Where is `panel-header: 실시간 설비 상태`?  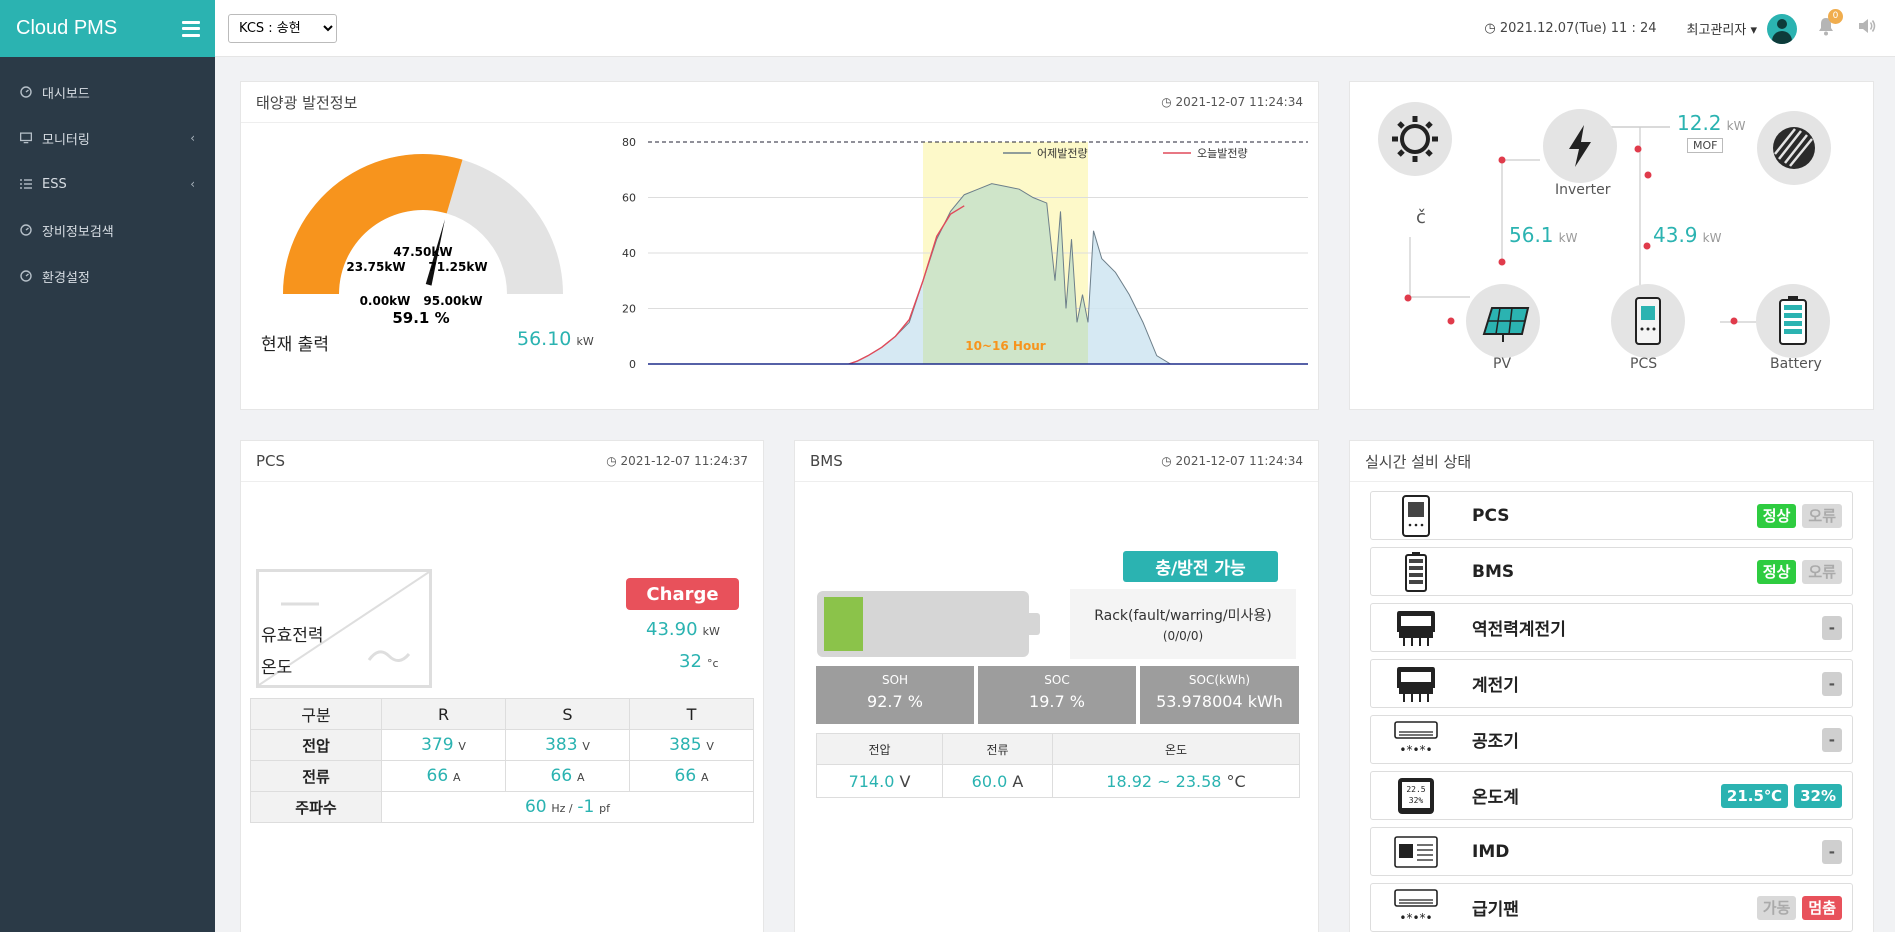
panel-header: 실시간 설비 상태 is located at coordinates (1611, 461).